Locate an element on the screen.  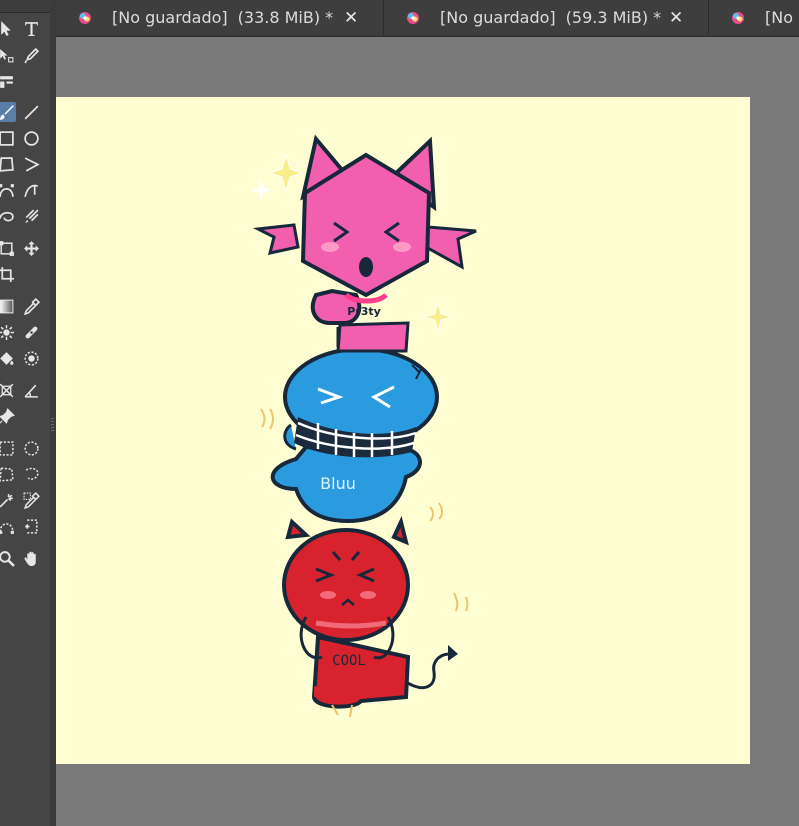
fill-tool-icon is located at coordinates (8, 358).